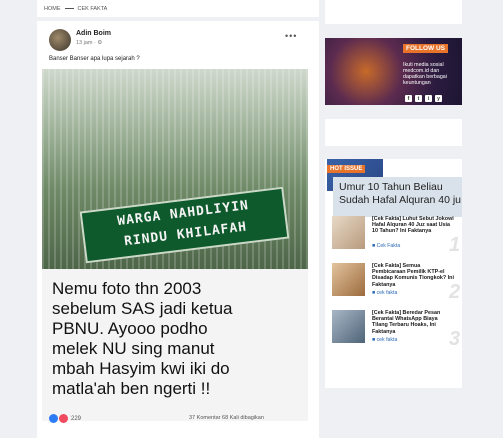  Describe the element at coordinates (53, 418) in the screenshot. I see `like-icon` at that location.